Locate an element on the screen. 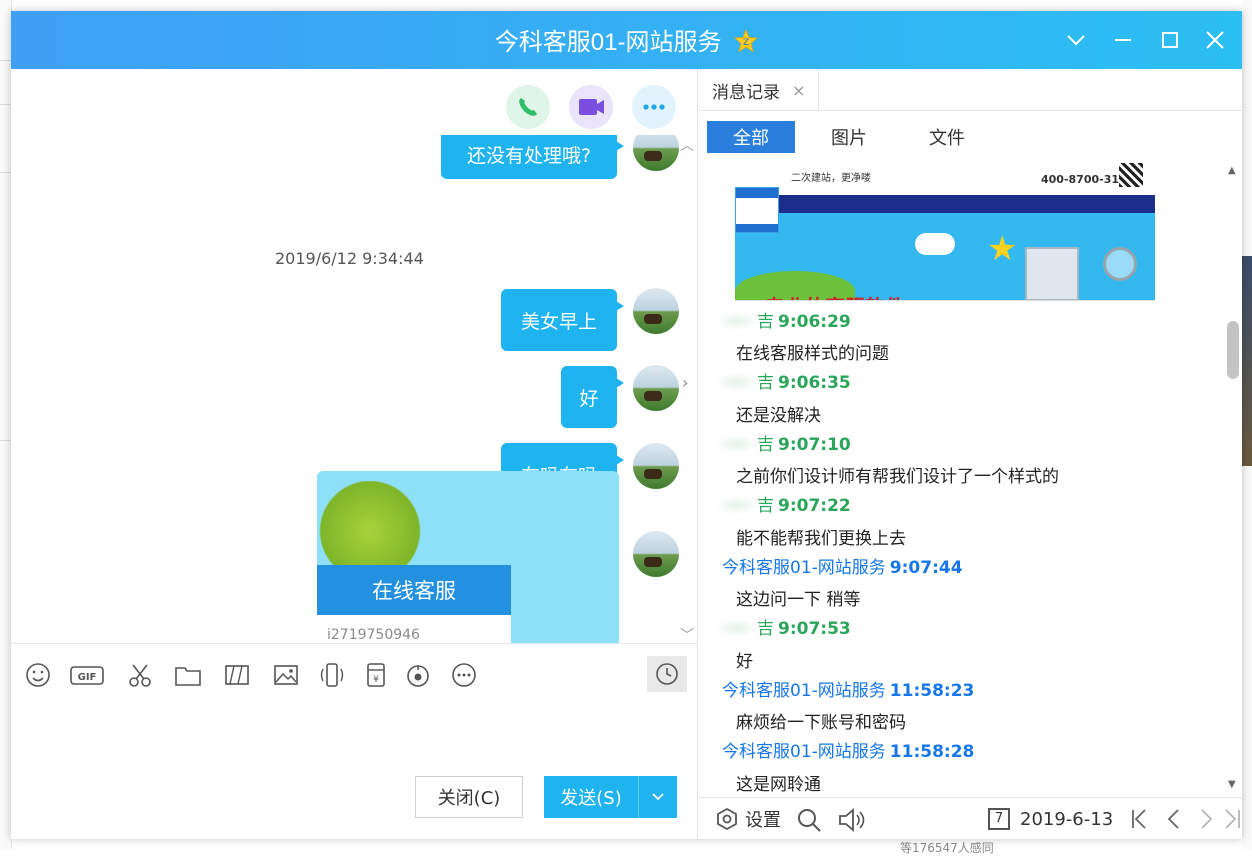 The width and height of the screenshot is (1252, 856). emoji-icon is located at coordinates (38, 675).